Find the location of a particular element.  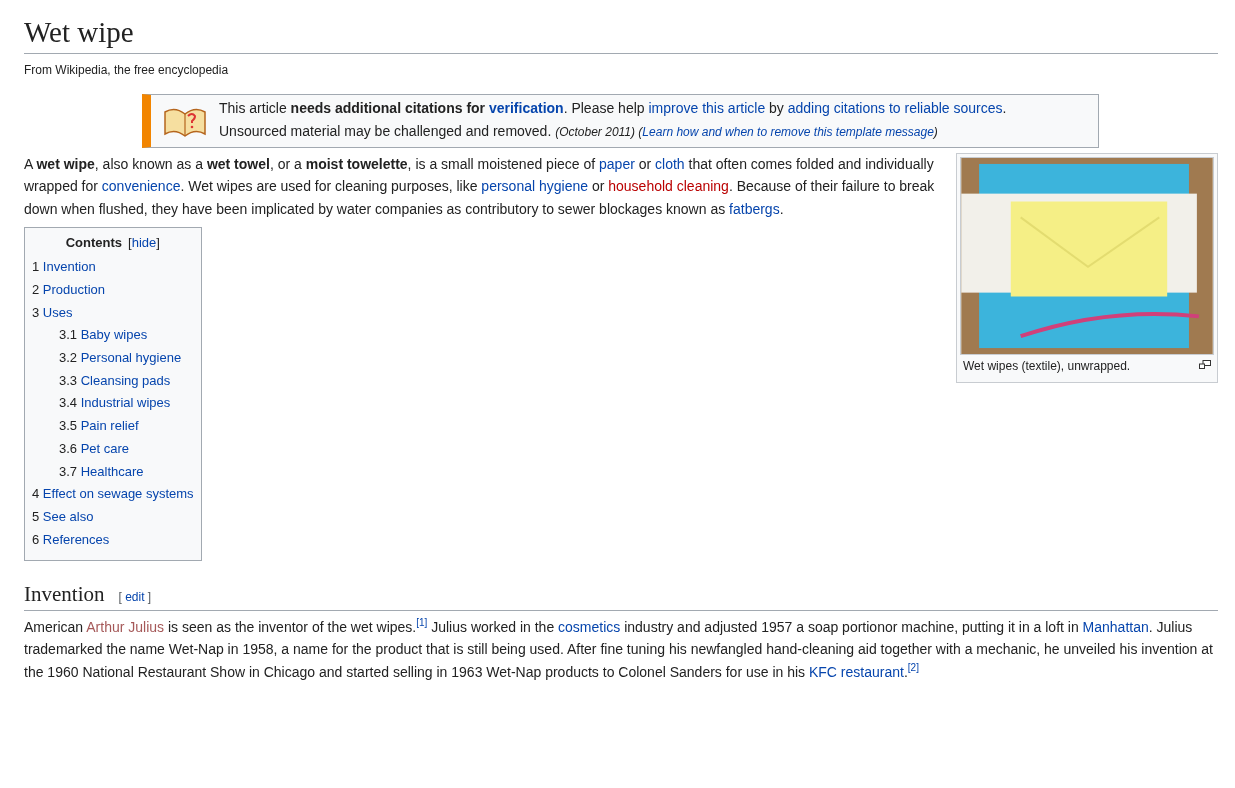

contents-item: 3.1 Baby wipes is located at coordinates (113, 335).